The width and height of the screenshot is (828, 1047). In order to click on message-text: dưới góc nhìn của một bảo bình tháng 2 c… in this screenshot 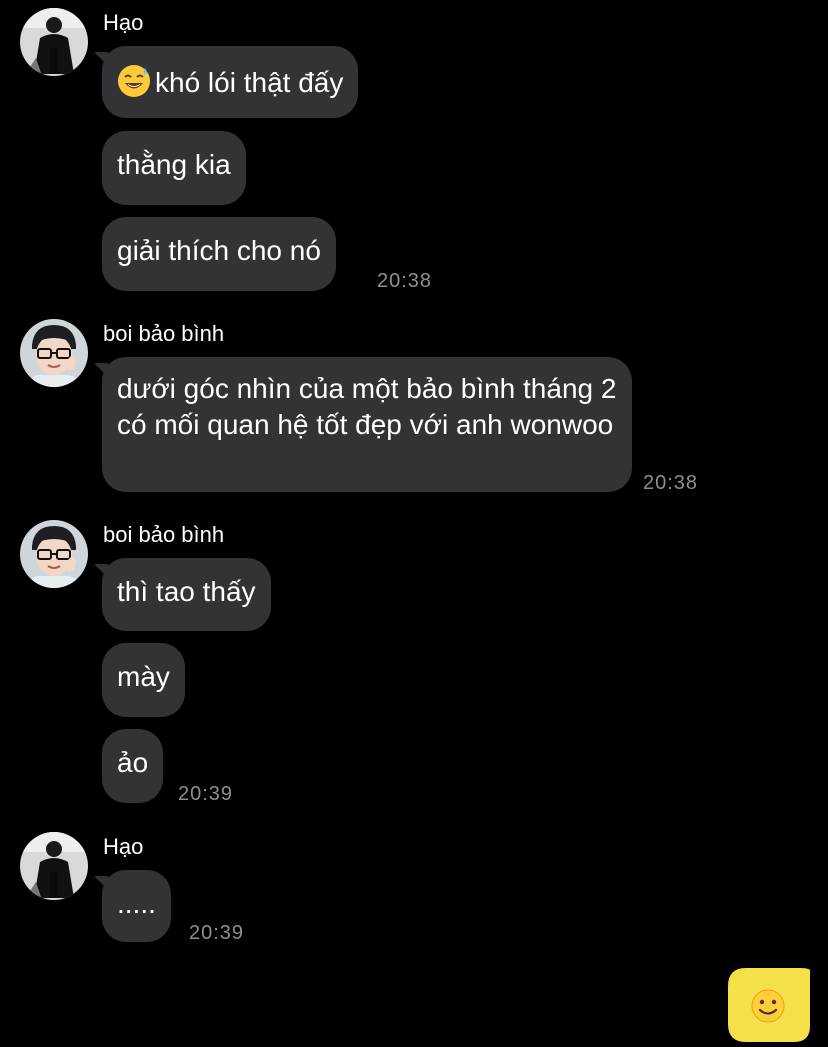, I will do `click(367, 406)`.